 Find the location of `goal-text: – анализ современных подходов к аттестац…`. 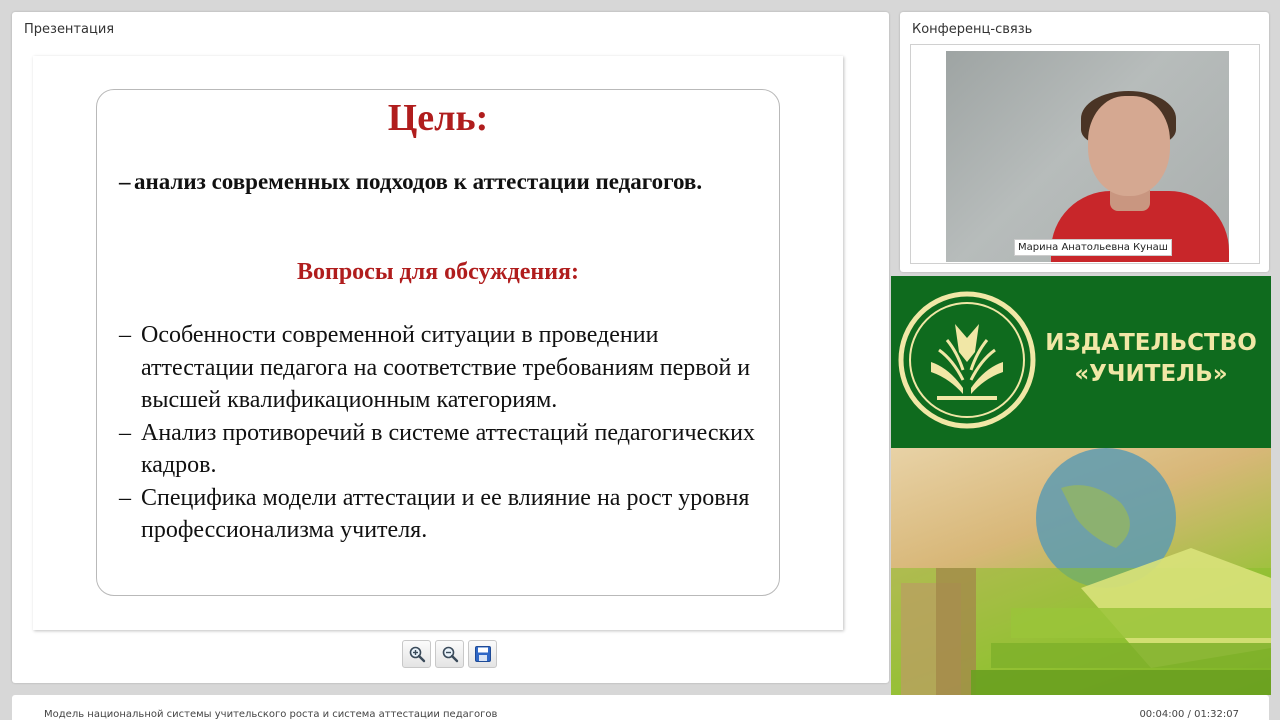

goal-text: – анализ современных подходов к аттестац… is located at coordinates (419, 182).